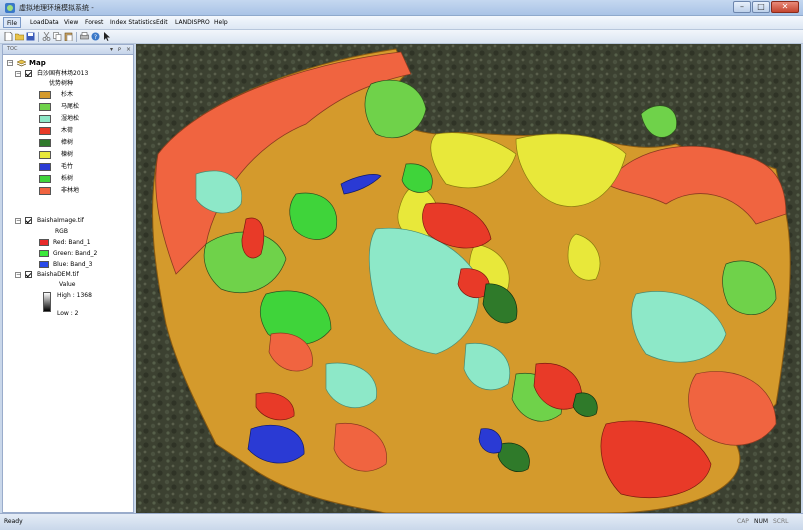  Describe the element at coordinates (401, 37) in the screenshot. I see `toolbar: ?` at that location.